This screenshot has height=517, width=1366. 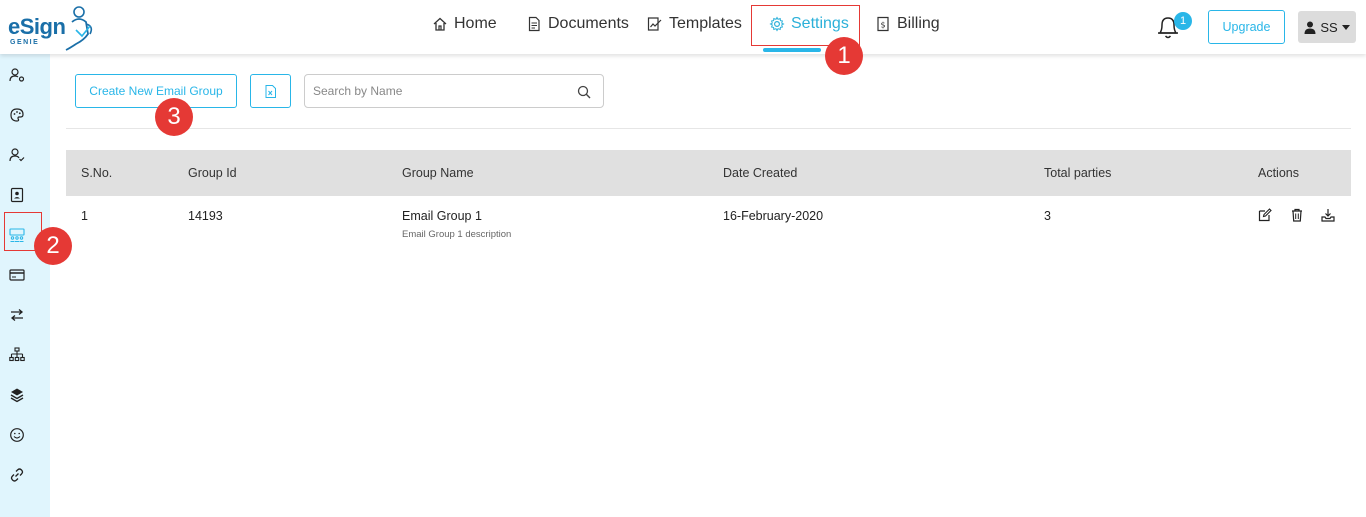 What do you see at coordinates (25, 42) in the screenshot?
I see `logo-subtext: GENIE` at bounding box center [25, 42].